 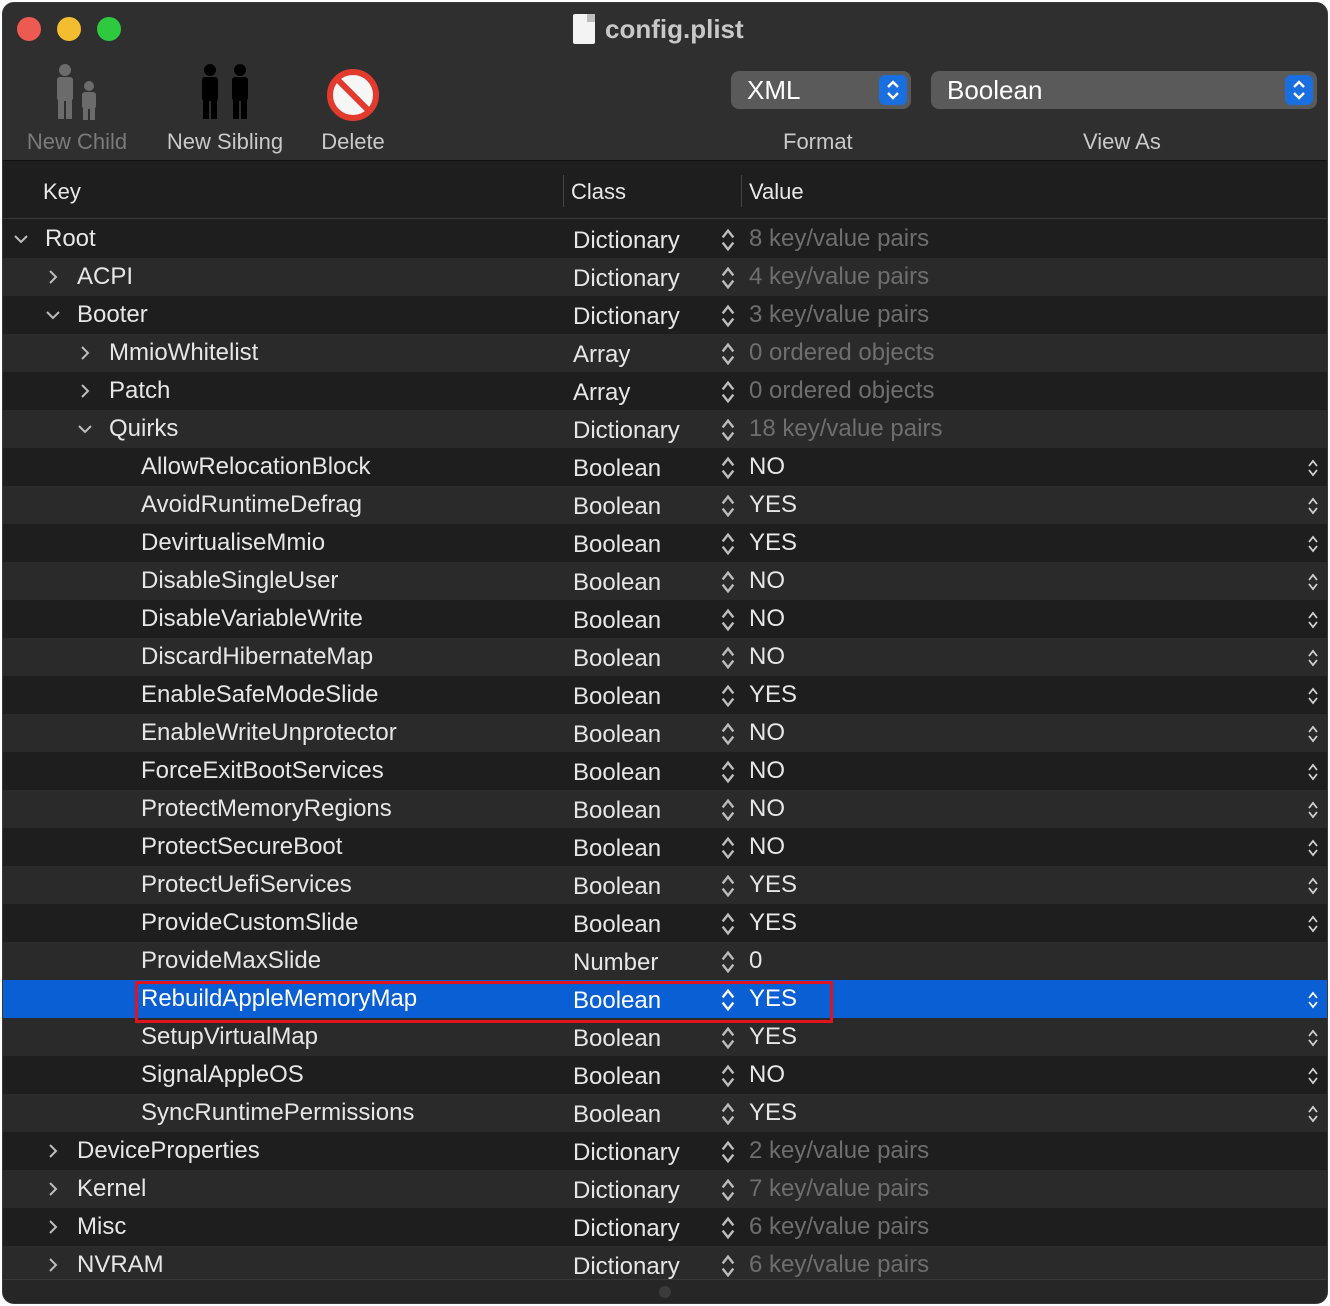 I want to click on table-row: ProtectUefiServices Boolean YES, so click(x=665, y=885).